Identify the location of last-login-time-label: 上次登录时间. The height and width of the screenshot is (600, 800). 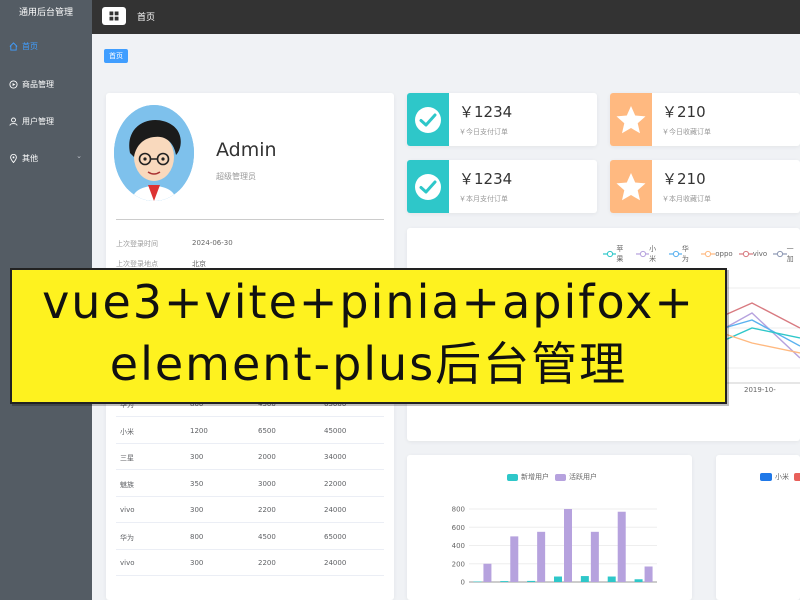
(137, 244).